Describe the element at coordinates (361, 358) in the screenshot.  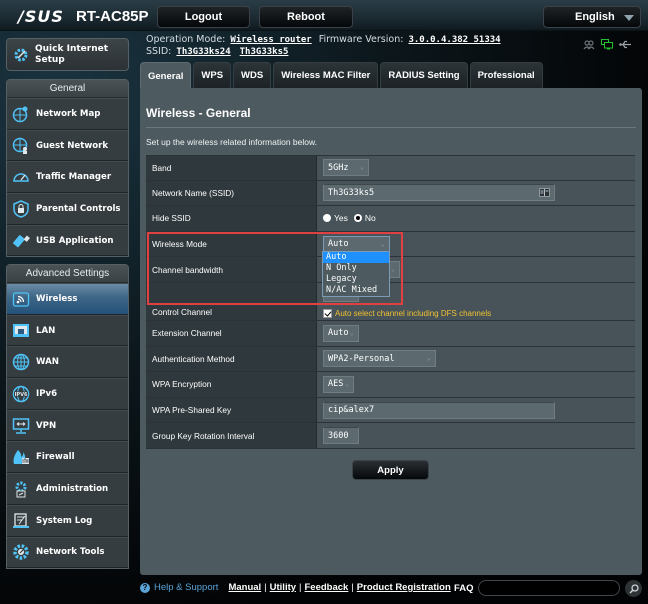
I see `auth-method-value: WPA2-Personal` at that location.